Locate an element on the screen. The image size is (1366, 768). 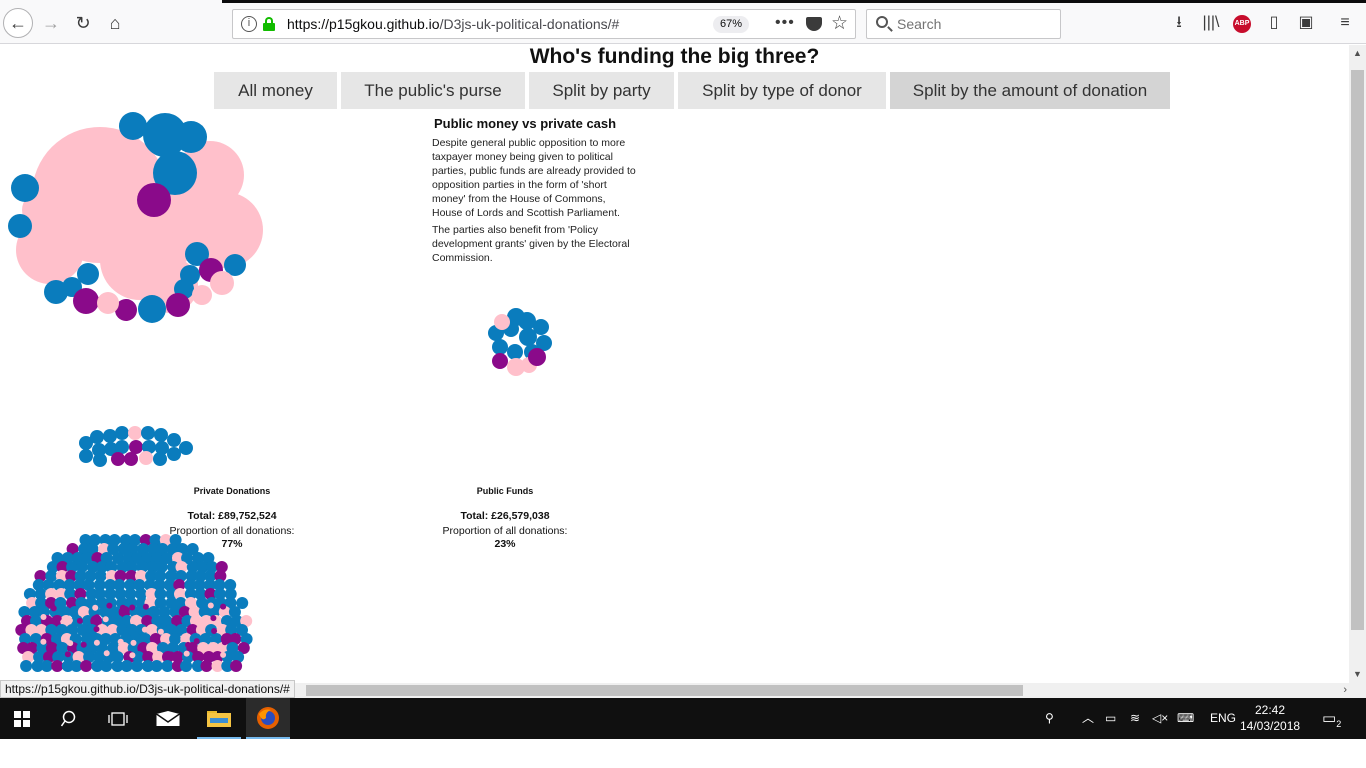
page-actions-icon: ••• is located at coordinates (785, 23).